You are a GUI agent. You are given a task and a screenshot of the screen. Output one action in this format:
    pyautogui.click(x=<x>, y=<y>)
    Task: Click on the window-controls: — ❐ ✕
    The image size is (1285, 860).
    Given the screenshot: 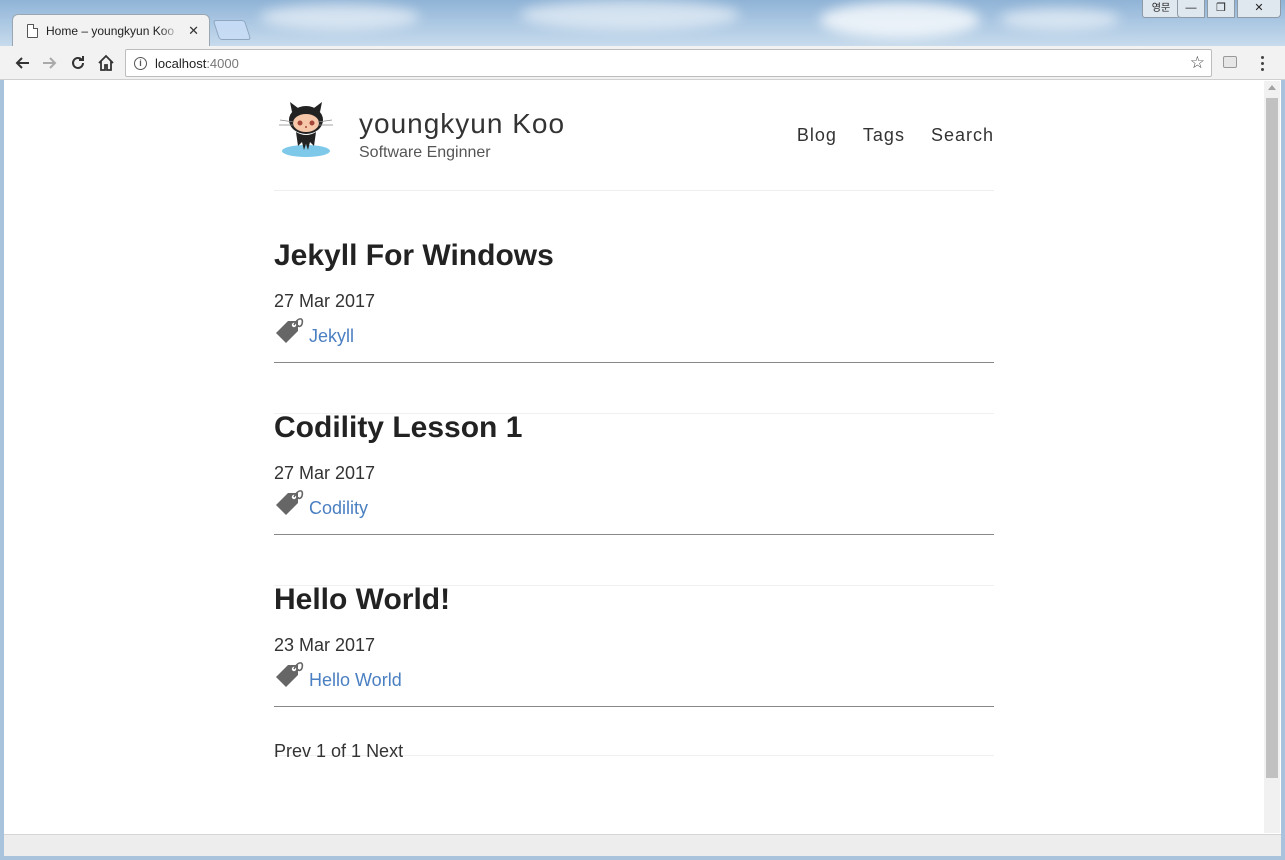 What is the action you would take?
    pyautogui.click(x=1229, y=9)
    